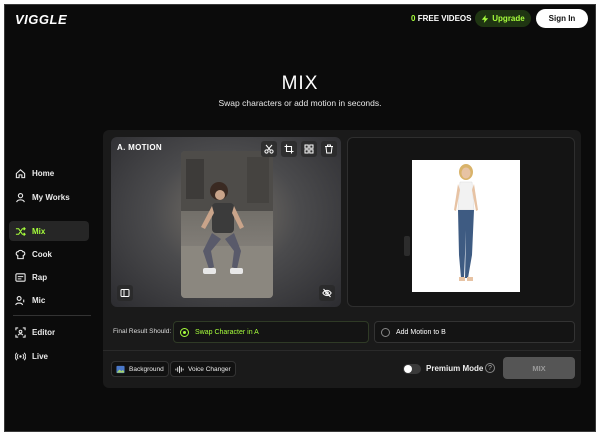  Describe the element at coordinates (49, 300) in the screenshot. I see `sidebar-item-mic: Mic` at that location.